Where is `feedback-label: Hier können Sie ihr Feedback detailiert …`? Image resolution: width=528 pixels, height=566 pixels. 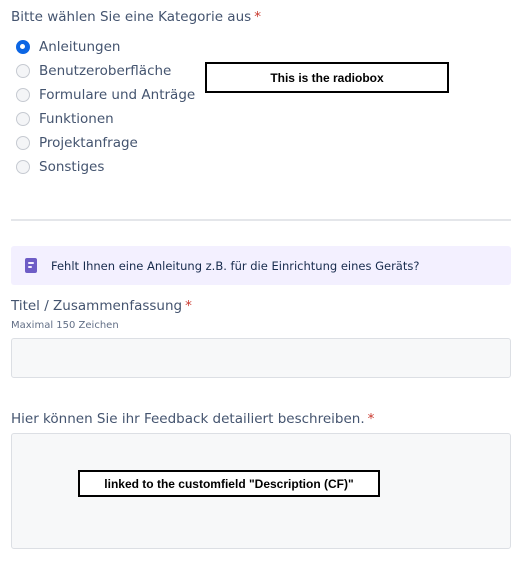 feedback-label: Hier können Sie ihr Feedback detailiert … is located at coordinates (192, 419).